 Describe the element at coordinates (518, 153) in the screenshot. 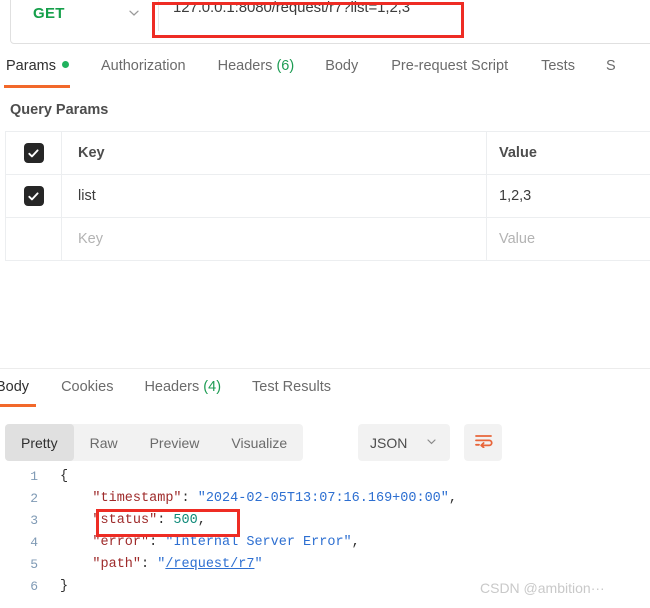

I see `column-header-value: Value` at that location.